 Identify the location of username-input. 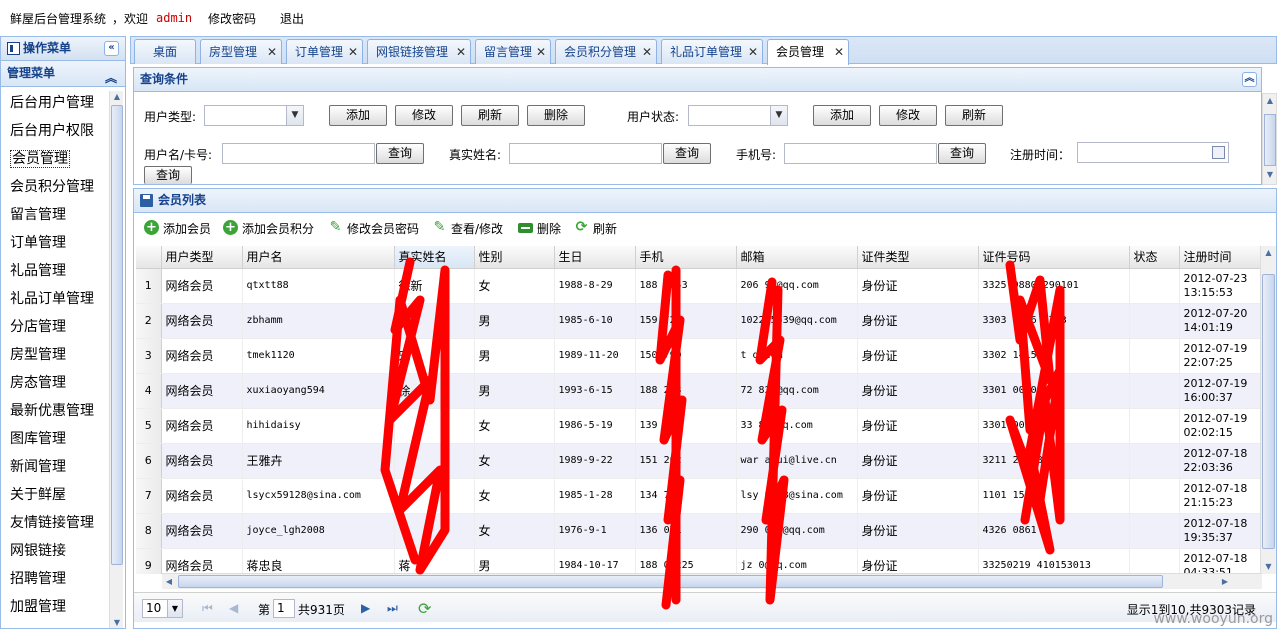
(298, 153).